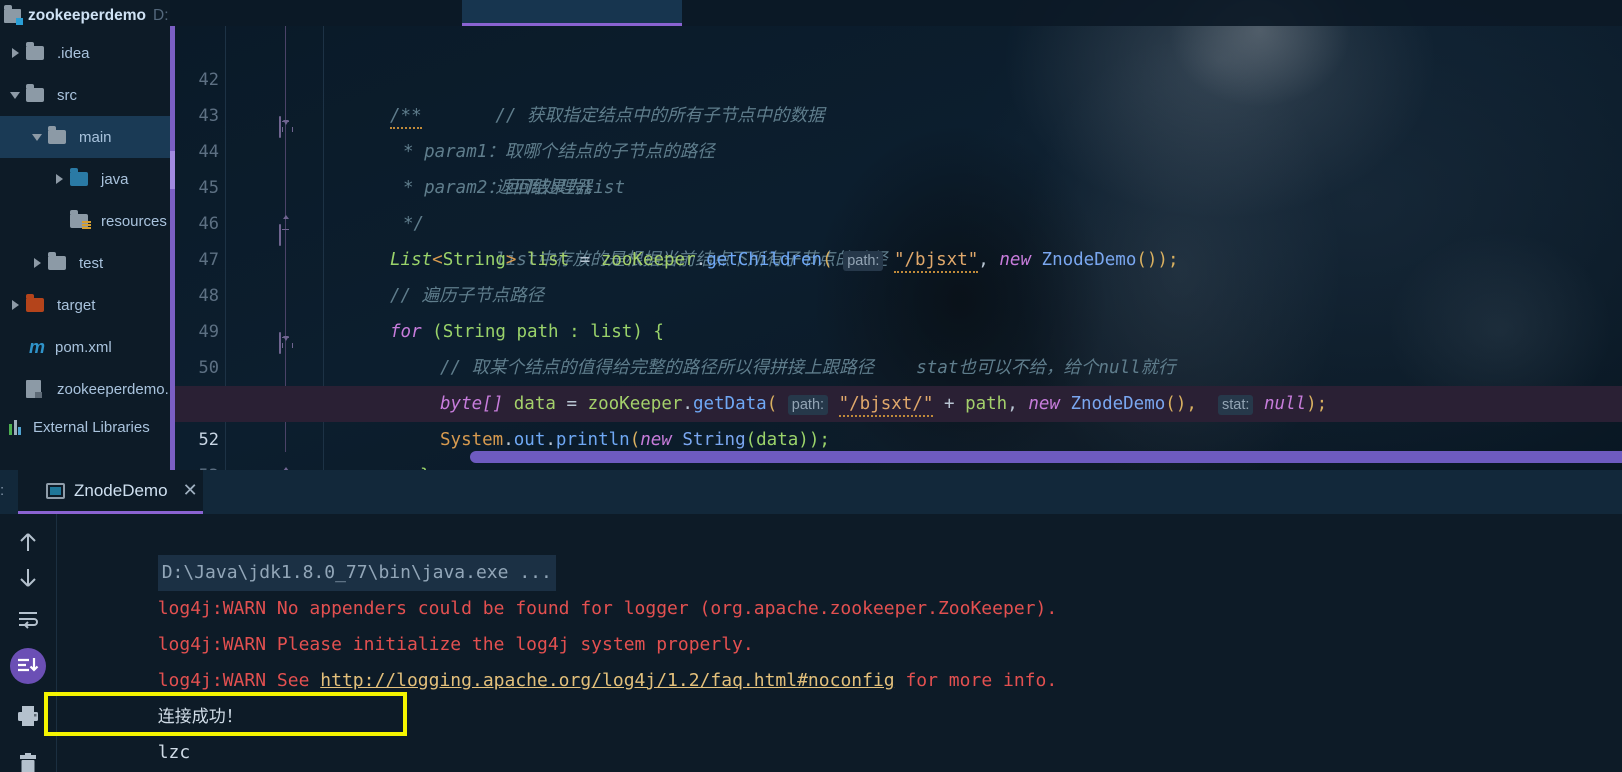 This screenshot has width=1622, height=772. Describe the element at coordinates (472, 404) in the screenshot. I see `token-type: byte[]` at that location.